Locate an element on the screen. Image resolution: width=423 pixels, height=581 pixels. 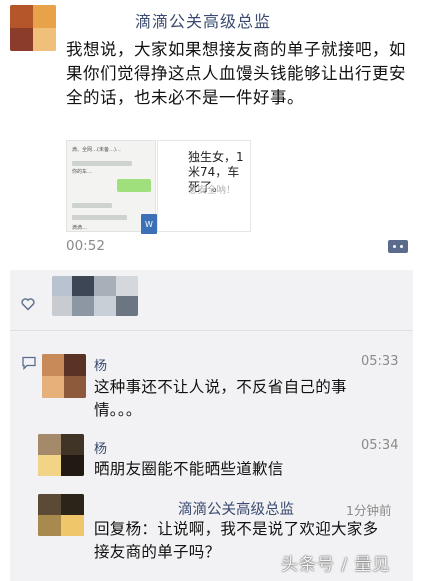
more-dots-icon is located at coordinates (398, 246).